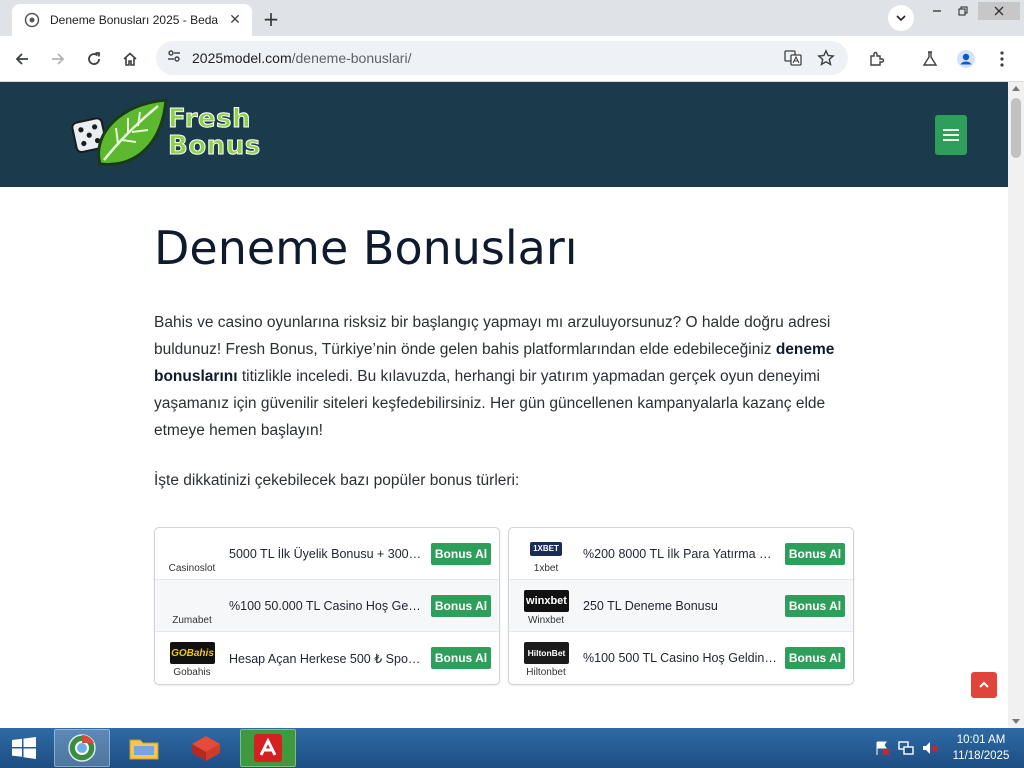 Image resolution: width=1024 pixels, height=768 pixels. Describe the element at coordinates (271, 19) in the screenshot. I see `new-tab-button: +` at that location.